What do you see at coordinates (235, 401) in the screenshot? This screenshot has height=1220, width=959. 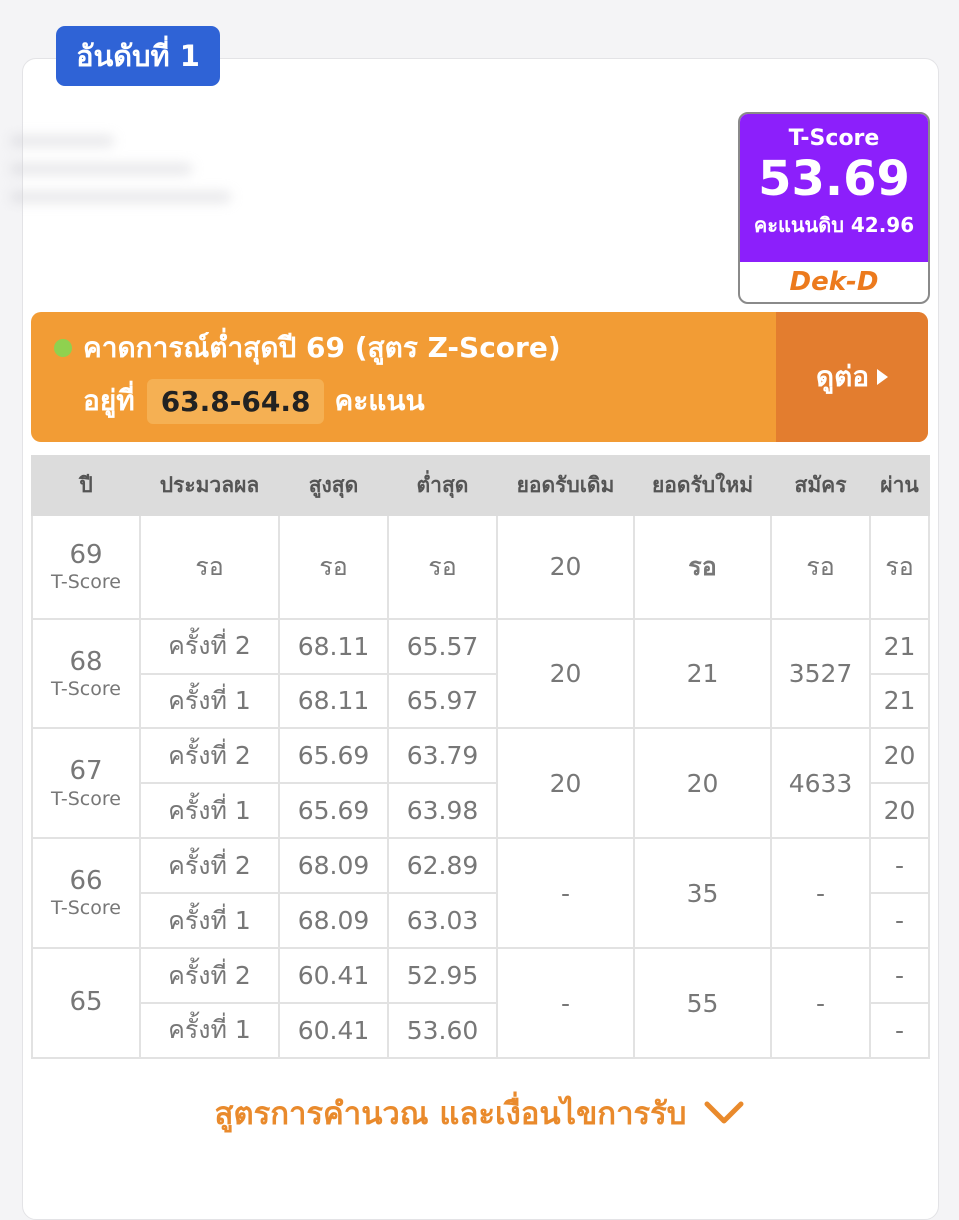 I see `forecast-range: 63.8-64.8` at bounding box center [235, 401].